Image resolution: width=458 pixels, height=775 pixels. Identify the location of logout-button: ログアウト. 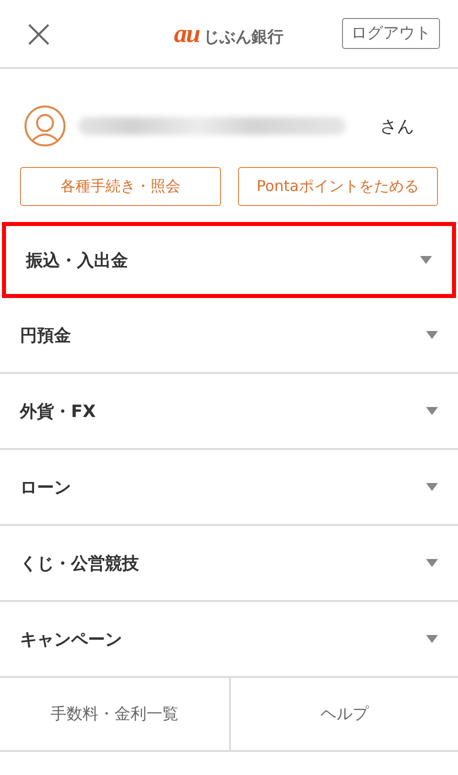
(391, 33).